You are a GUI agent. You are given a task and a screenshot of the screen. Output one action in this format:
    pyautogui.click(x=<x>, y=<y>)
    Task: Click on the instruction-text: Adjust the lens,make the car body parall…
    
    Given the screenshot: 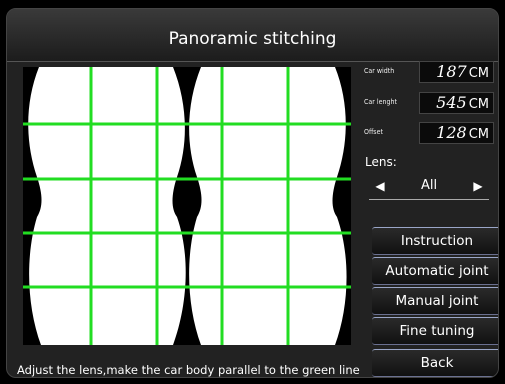 What is the action you would take?
    pyautogui.click(x=188, y=370)
    